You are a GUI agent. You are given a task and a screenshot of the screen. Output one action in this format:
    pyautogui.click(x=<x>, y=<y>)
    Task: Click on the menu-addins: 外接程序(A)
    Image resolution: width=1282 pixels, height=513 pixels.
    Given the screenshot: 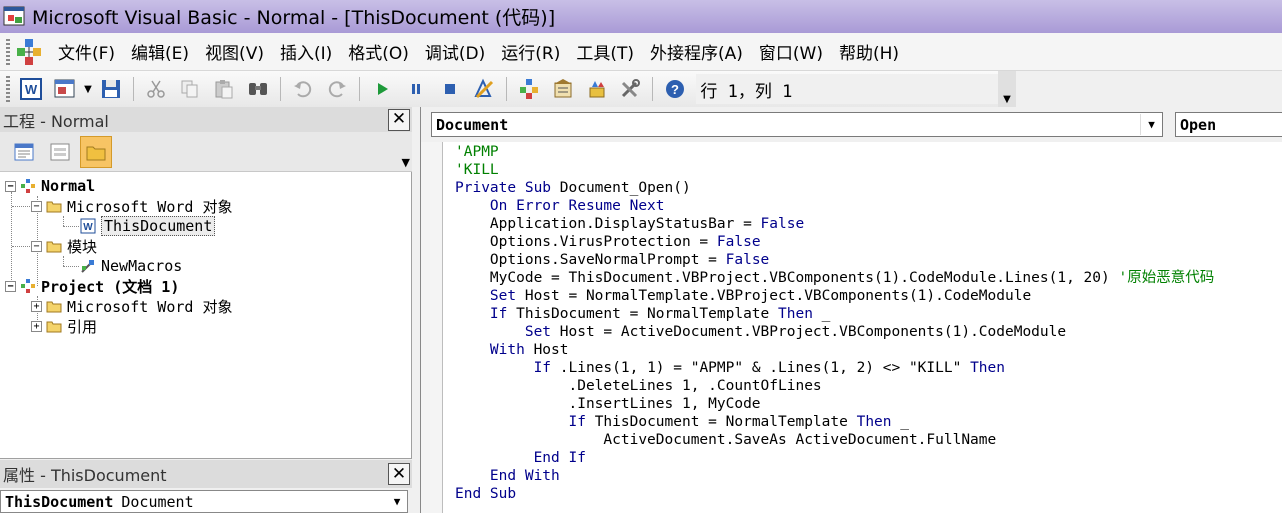 What is the action you would take?
    pyautogui.click(x=696, y=51)
    